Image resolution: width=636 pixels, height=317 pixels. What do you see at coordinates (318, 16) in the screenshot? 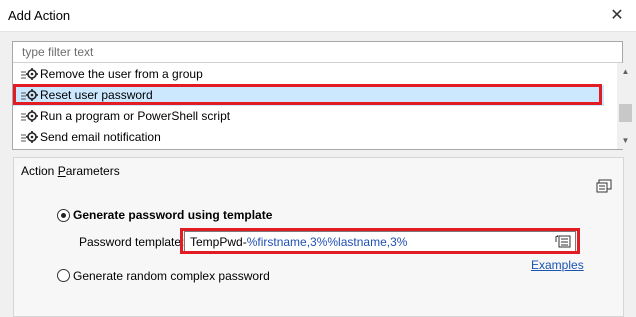
I see `title-bar` at bounding box center [318, 16].